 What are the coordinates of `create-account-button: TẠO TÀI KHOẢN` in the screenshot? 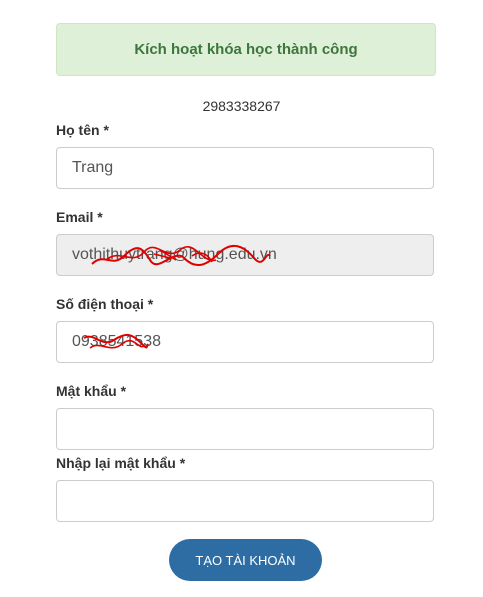 It's located at (245, 560).